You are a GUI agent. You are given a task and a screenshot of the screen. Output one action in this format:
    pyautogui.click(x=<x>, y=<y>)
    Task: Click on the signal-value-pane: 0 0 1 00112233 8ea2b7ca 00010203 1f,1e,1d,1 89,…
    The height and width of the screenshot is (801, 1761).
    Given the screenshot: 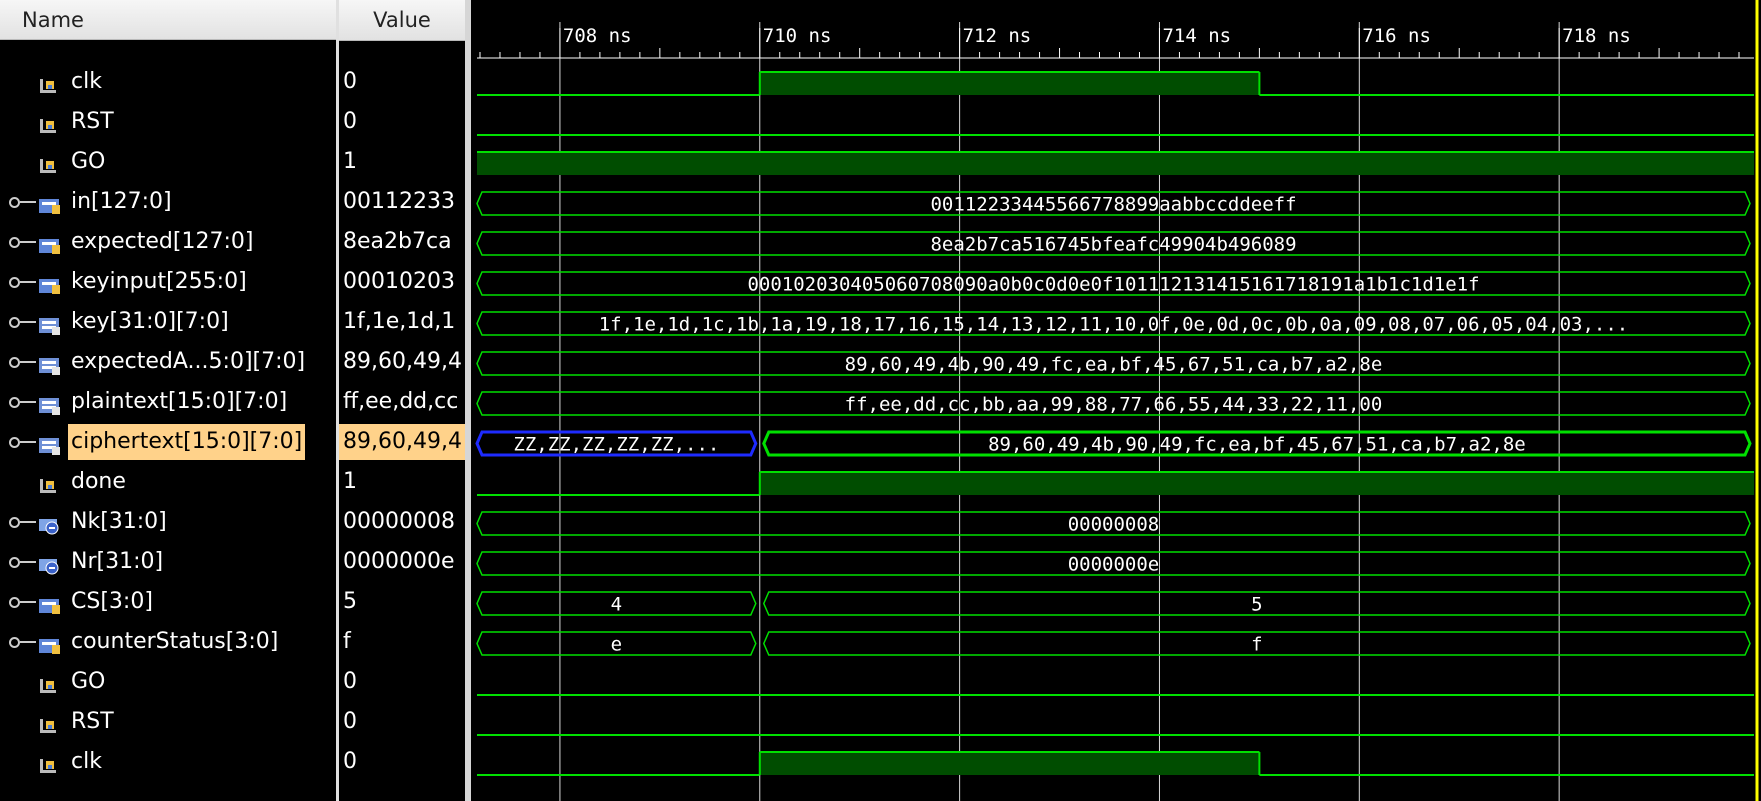 What is the action you would take?
    pyautogui.click(x=402, y=400)
    